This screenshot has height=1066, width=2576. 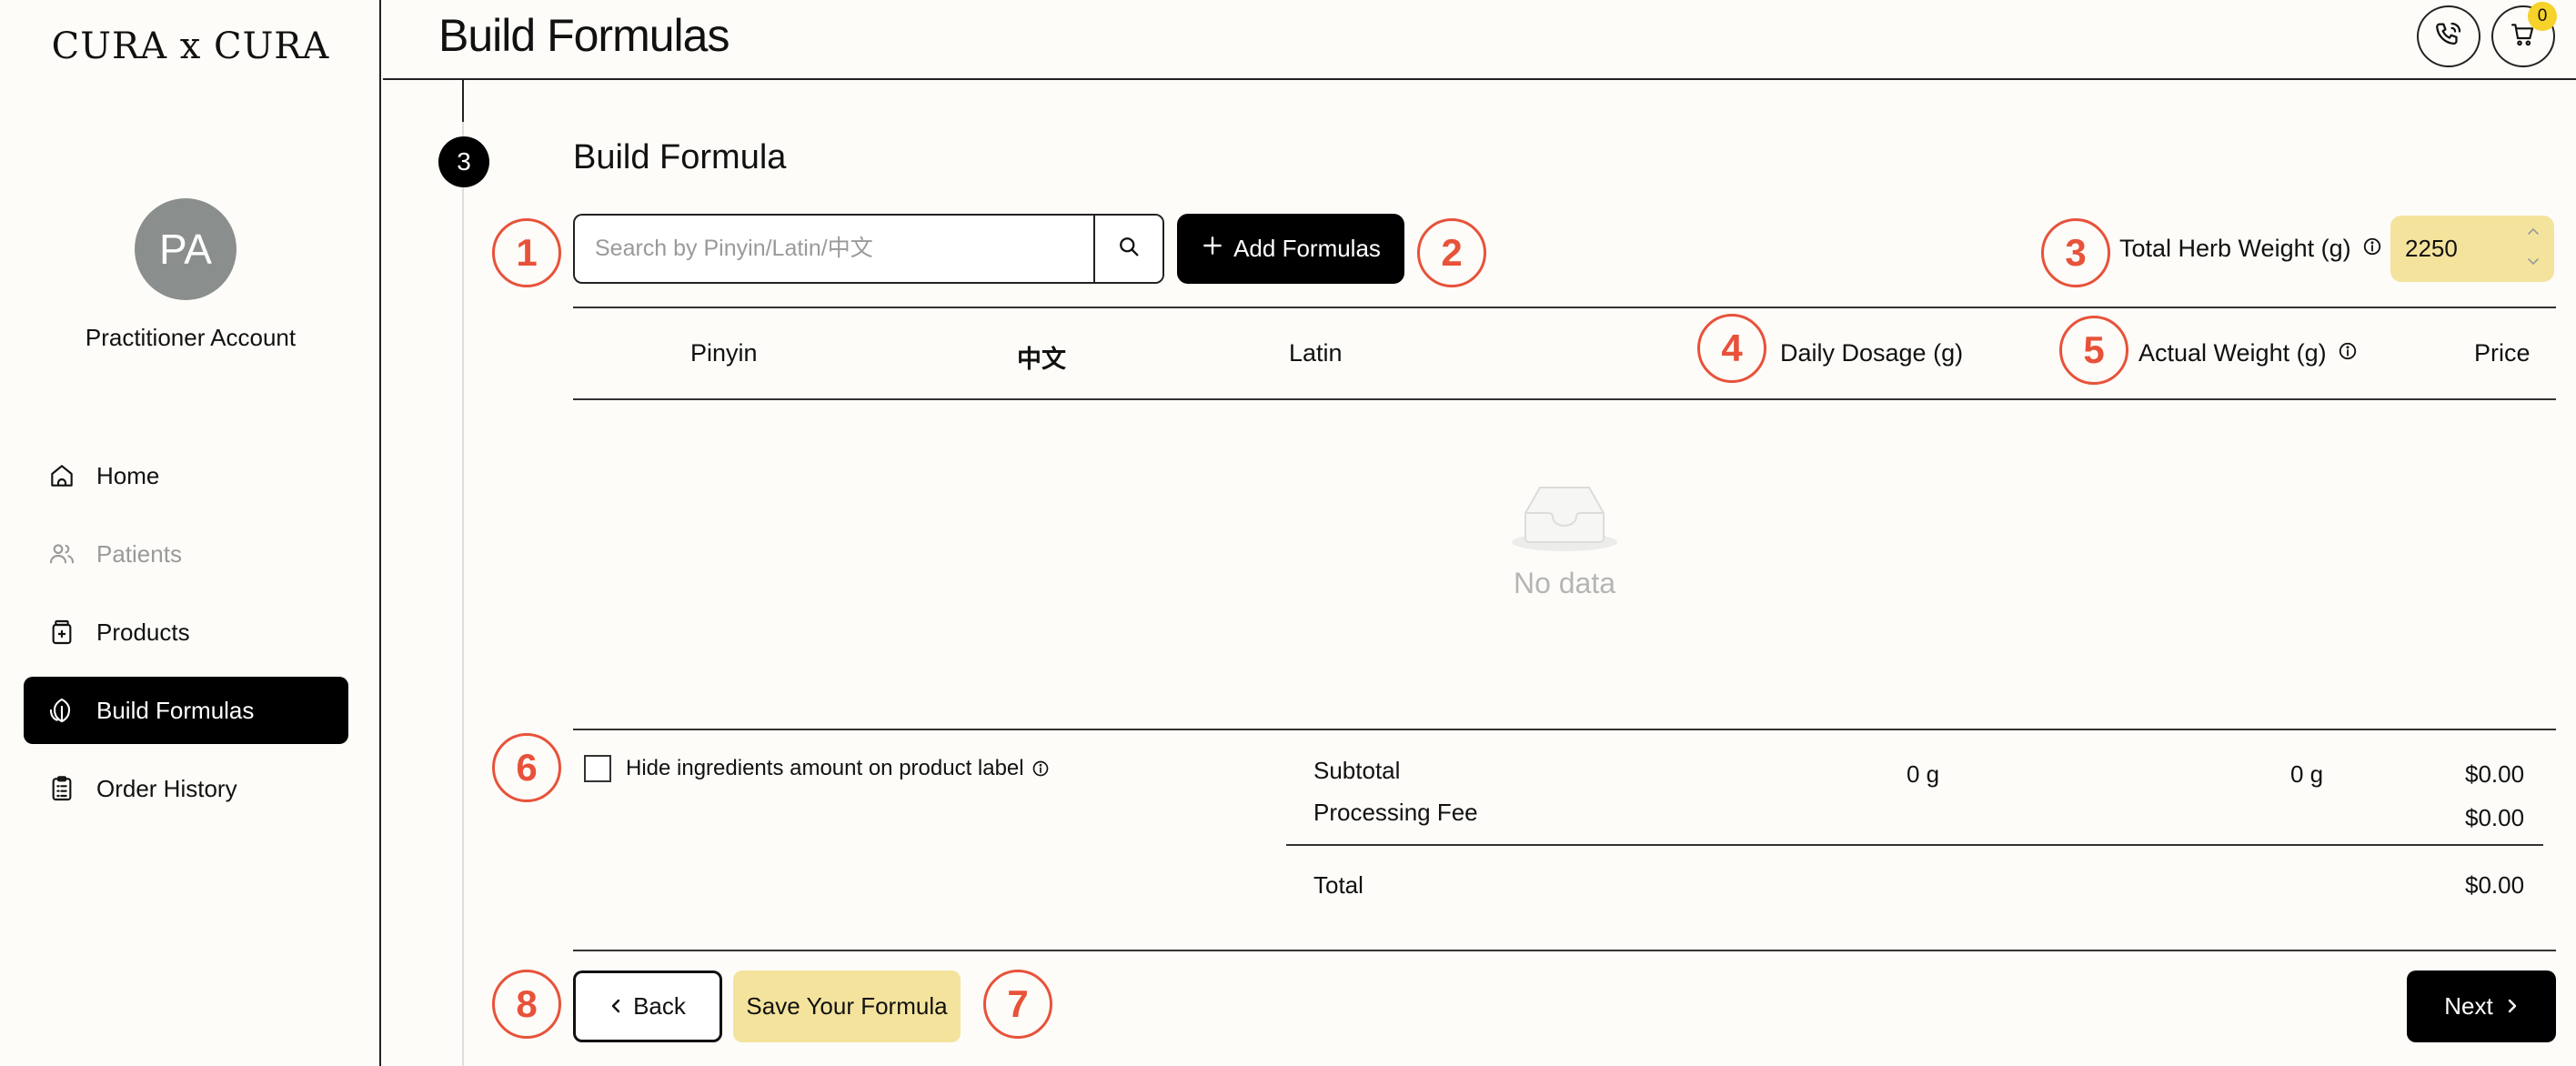 What do you see at coordinates (1212, 249) in the screenshot?
I see `plus-icon` at bounding box center [1212, 249].